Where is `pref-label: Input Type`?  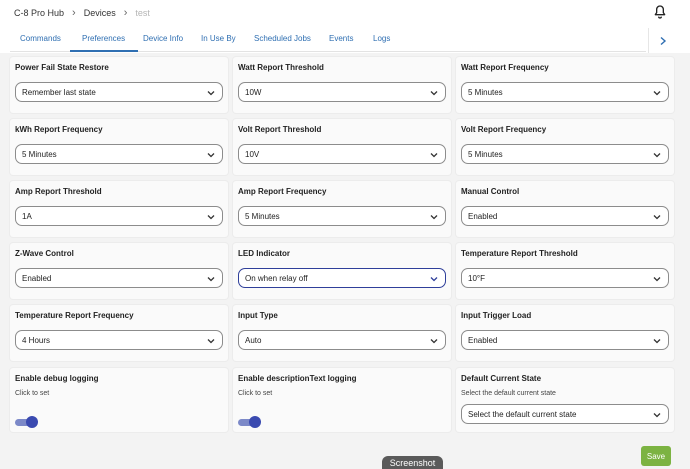
pref-label: Input Type is located at coordinates (258, 315).